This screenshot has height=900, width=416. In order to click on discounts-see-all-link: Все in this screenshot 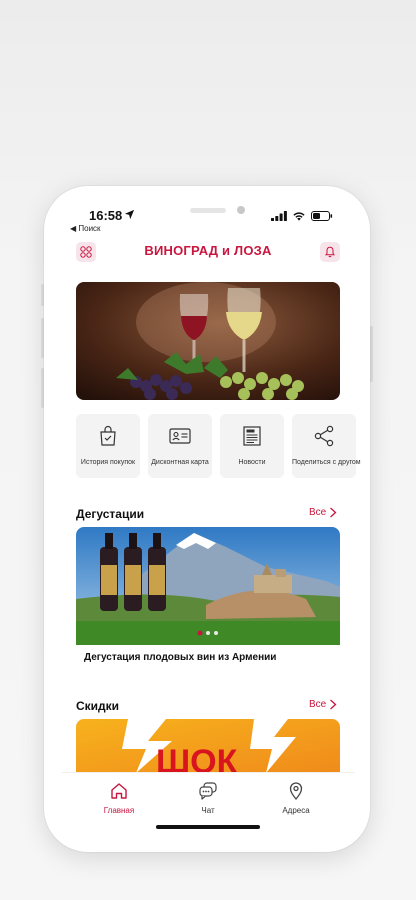, I will do `click(323, 704)`.